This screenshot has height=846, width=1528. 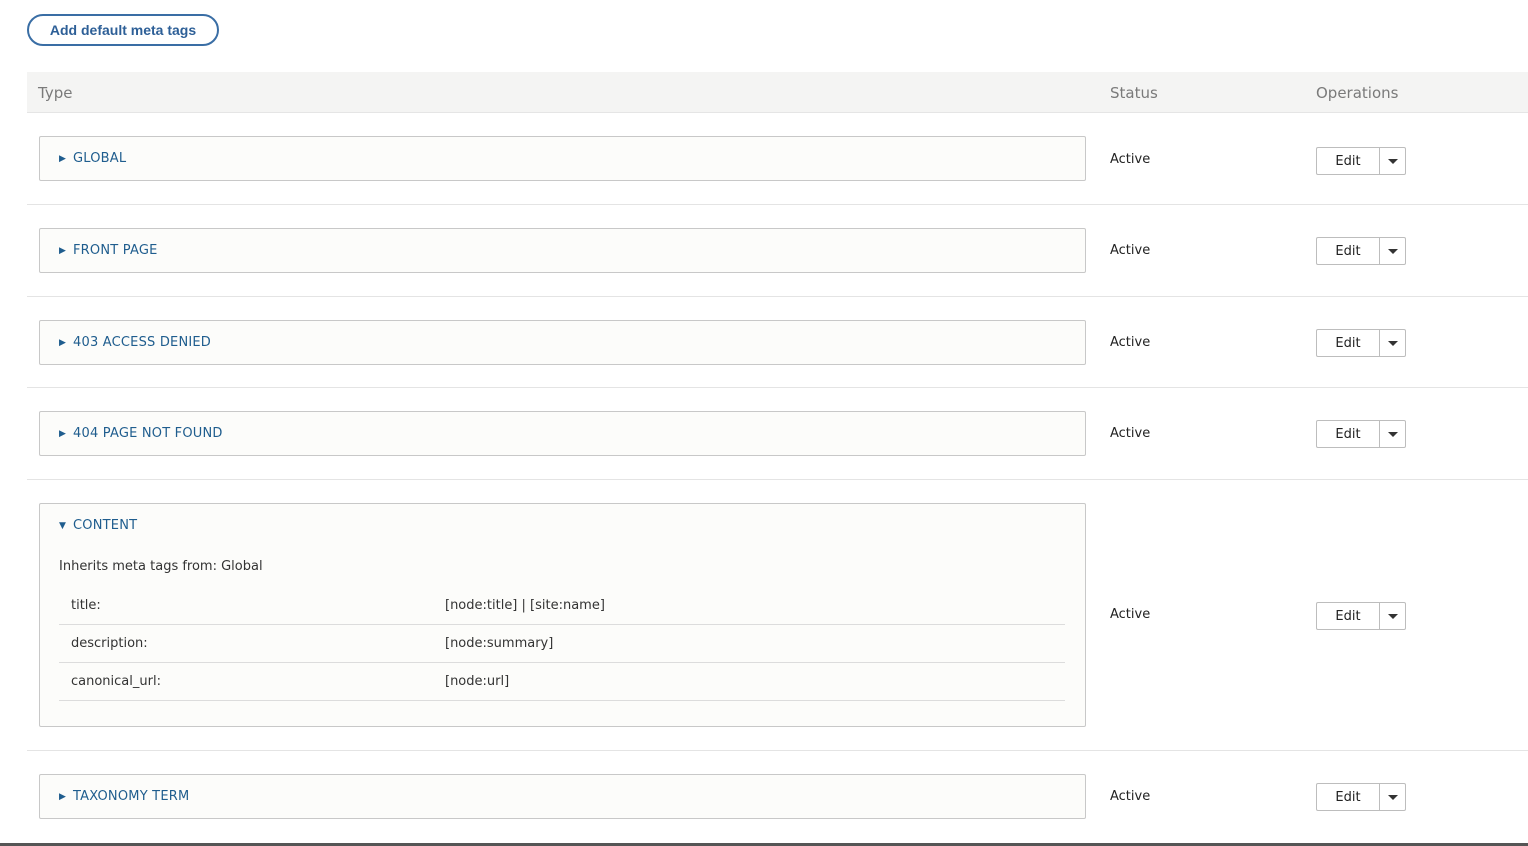 I want to click on header-operations: Operations, so click(x=1357, y=93).